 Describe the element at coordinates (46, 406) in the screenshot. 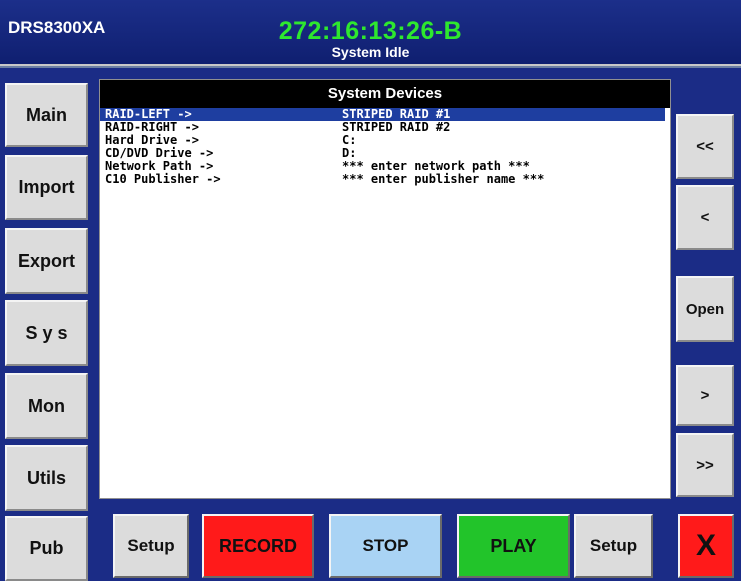

I see `sidebar-item-mon: Mon` at that location.